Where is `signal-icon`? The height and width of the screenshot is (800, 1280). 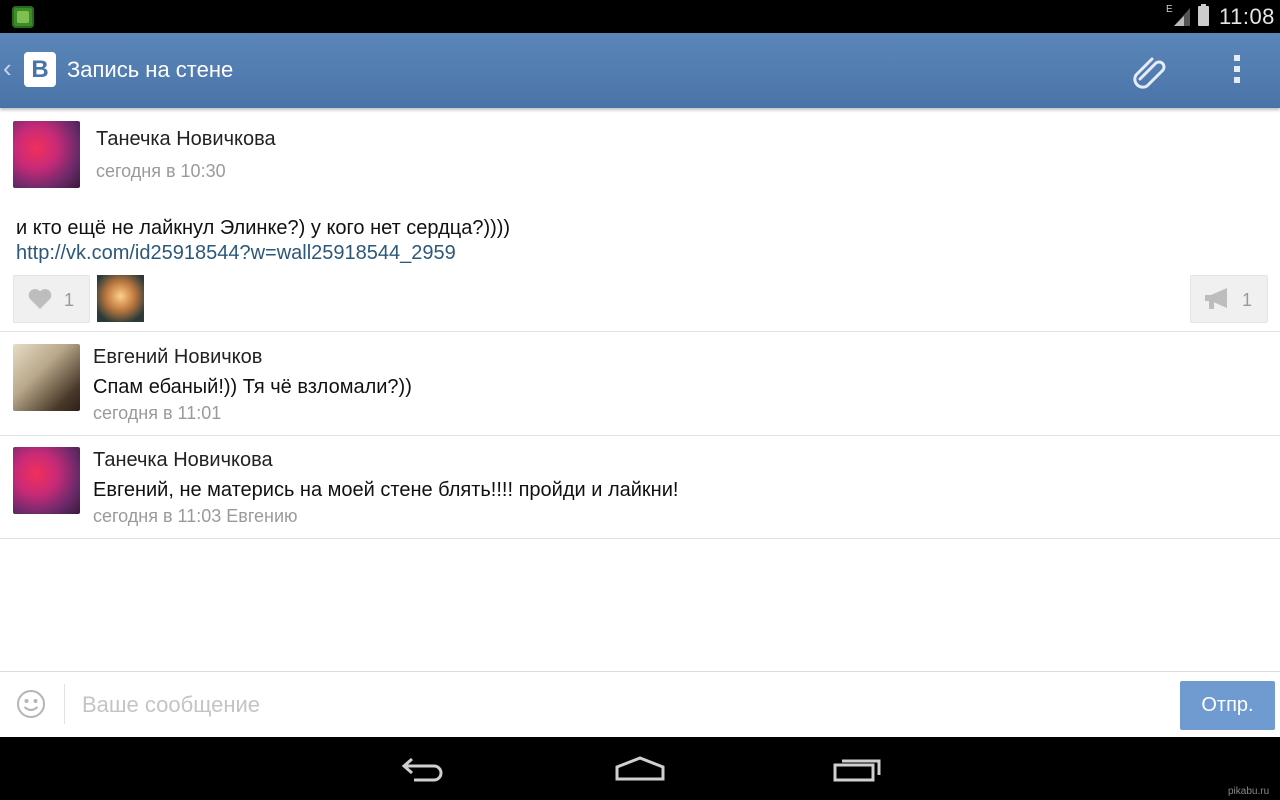
signal-icon is located at coordinates (1182, 17).